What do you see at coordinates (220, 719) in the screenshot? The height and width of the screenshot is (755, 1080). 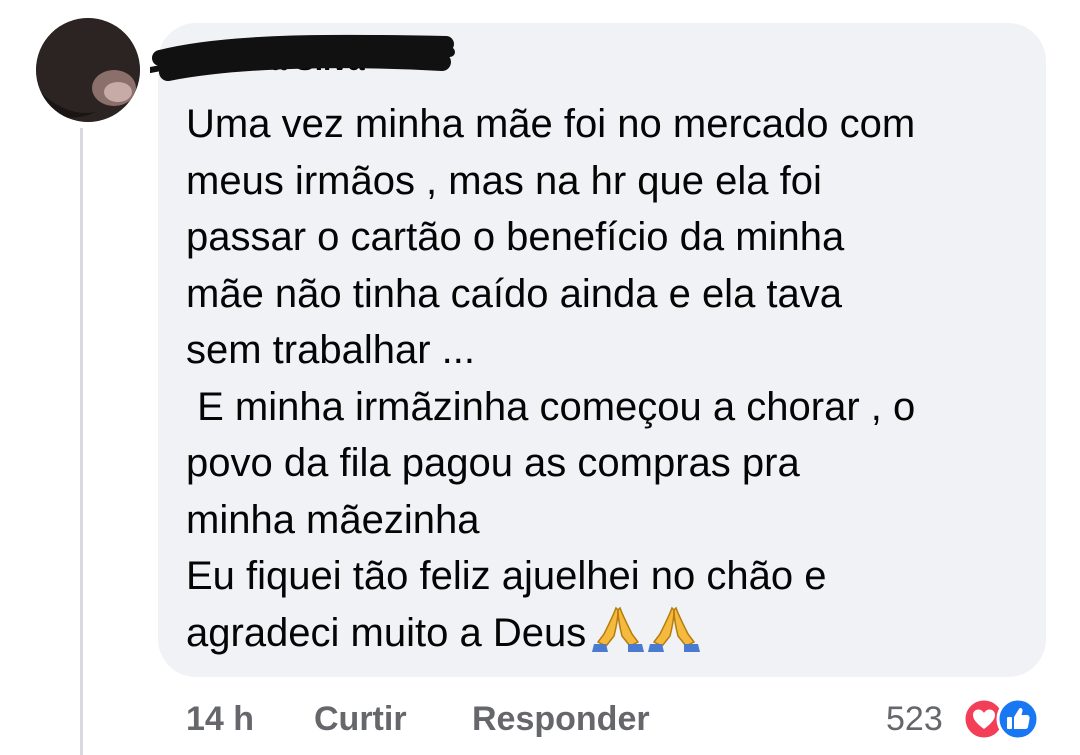 I see `timestamp: 14 h` at bounding box center [220, 719].